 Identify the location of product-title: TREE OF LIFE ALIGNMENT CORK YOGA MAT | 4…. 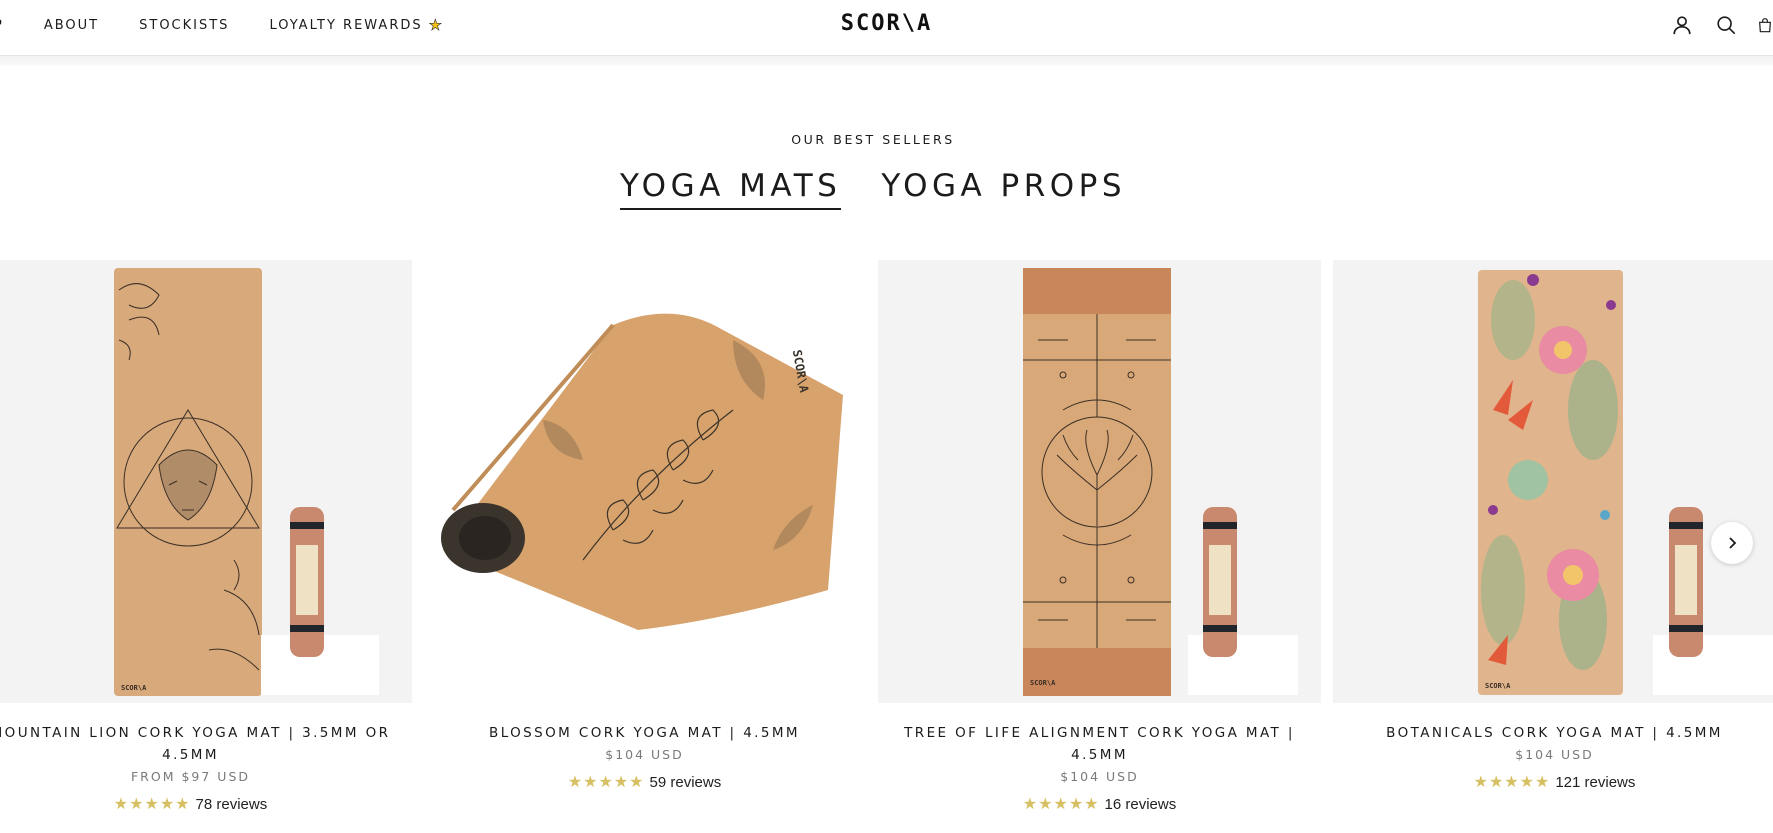
(1099, 744).